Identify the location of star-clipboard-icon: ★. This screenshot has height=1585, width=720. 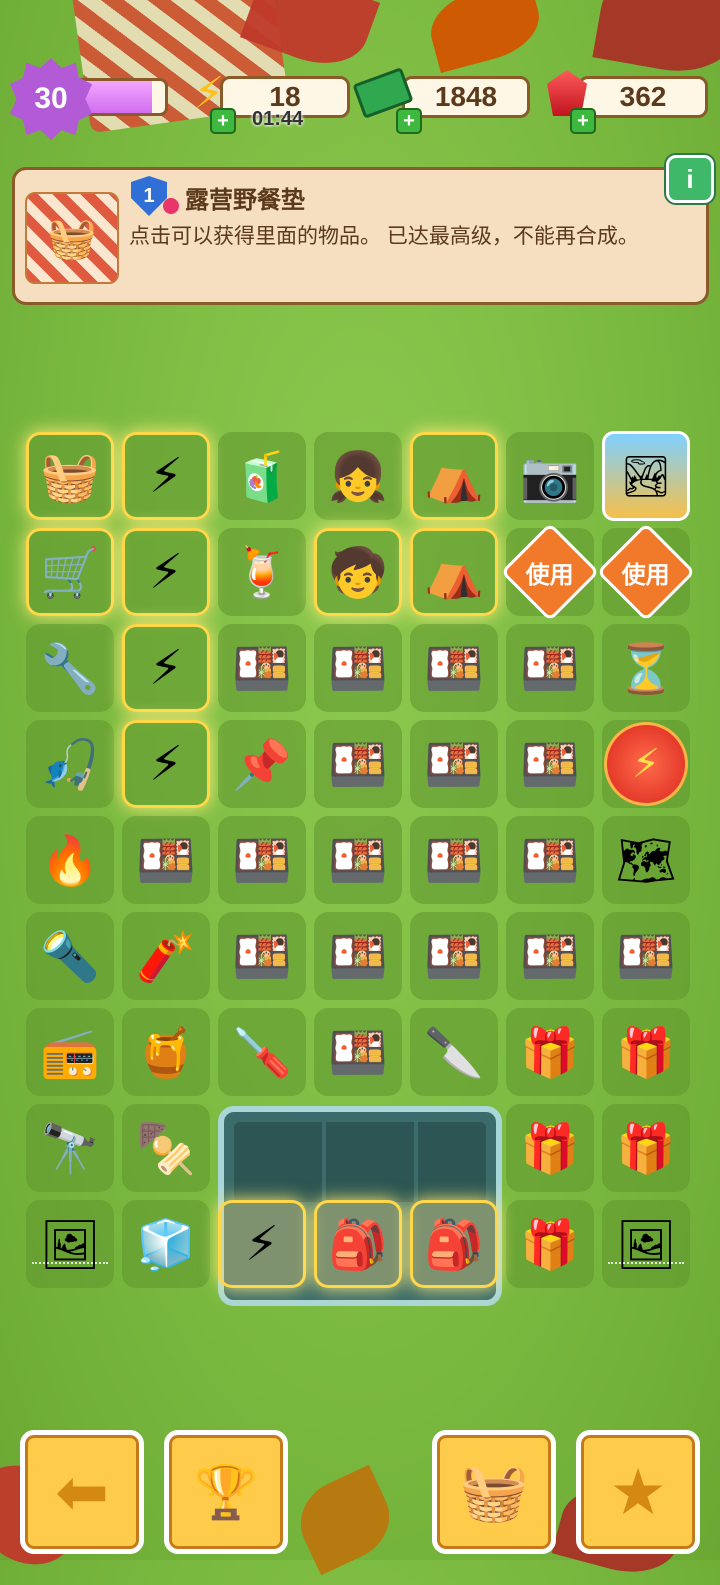
(638, 1491).